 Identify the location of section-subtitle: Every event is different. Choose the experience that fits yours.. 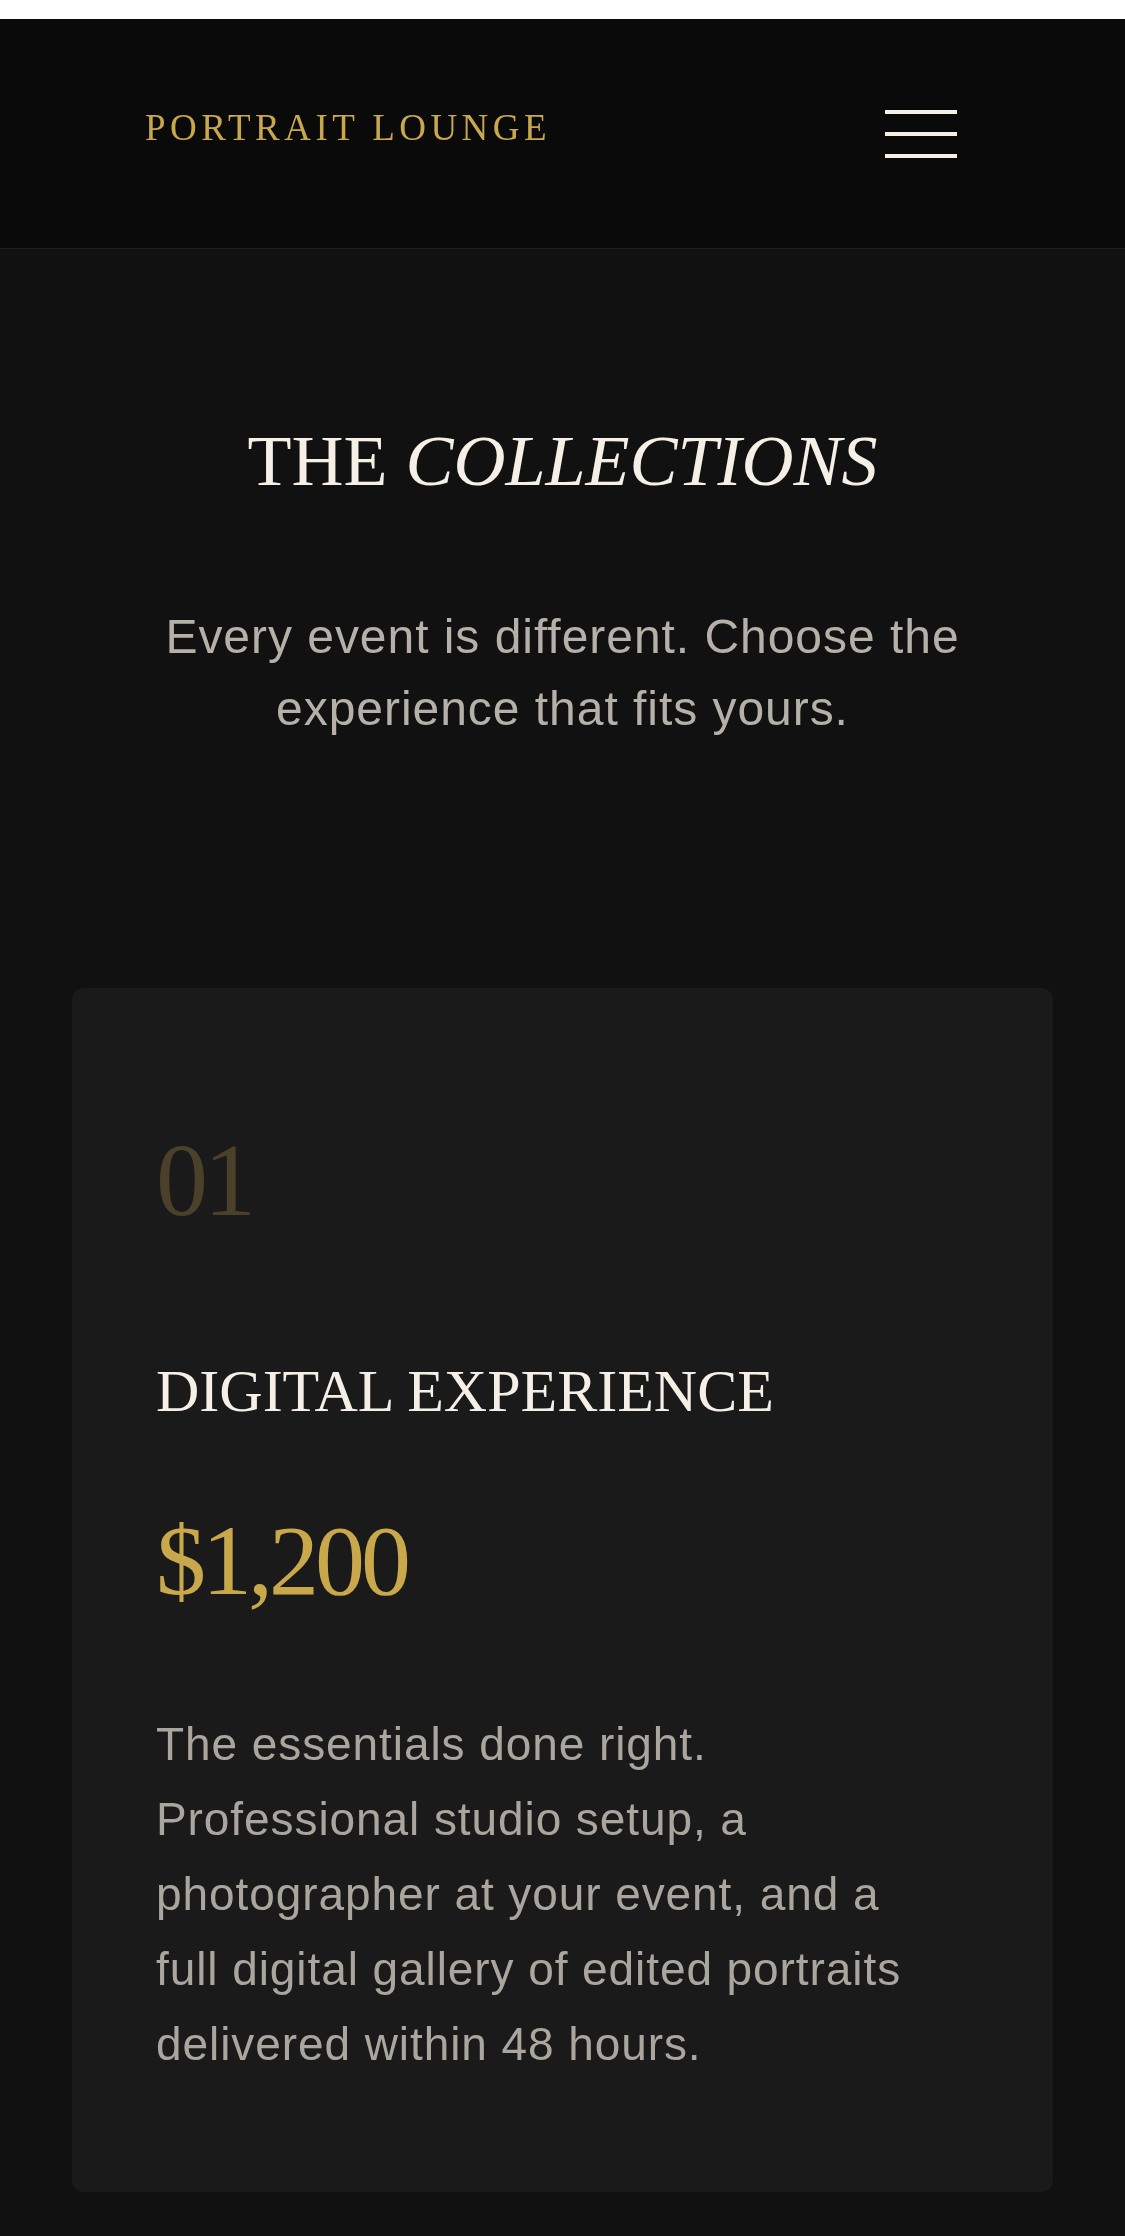
(562, 673).